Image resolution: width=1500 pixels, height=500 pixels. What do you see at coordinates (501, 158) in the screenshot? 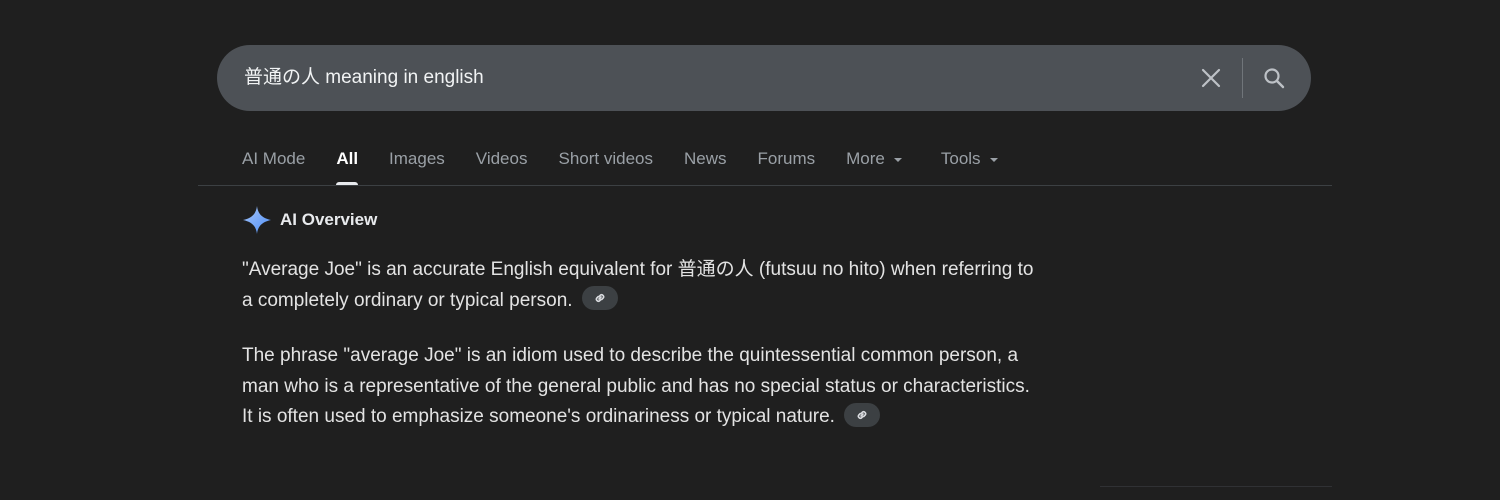
I see `tab-label: Videos` at bounding box center [501, 158].